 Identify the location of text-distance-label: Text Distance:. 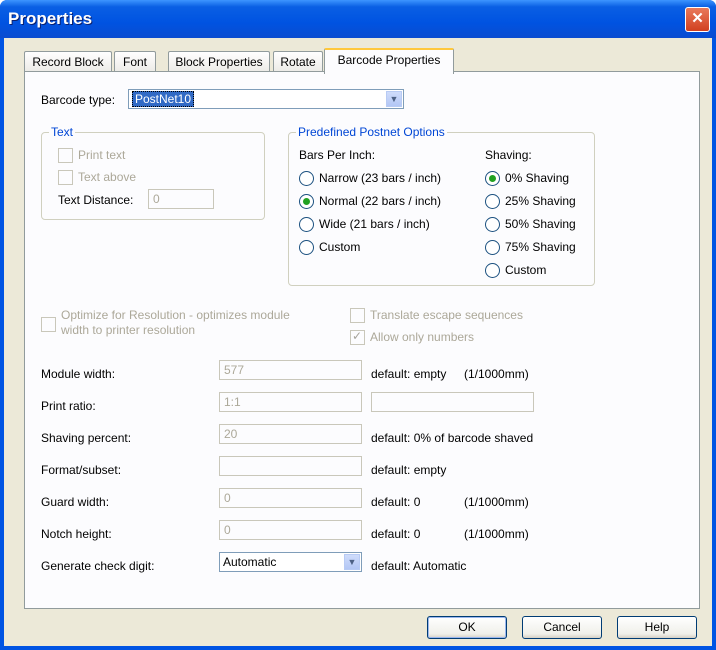
(96, 200).